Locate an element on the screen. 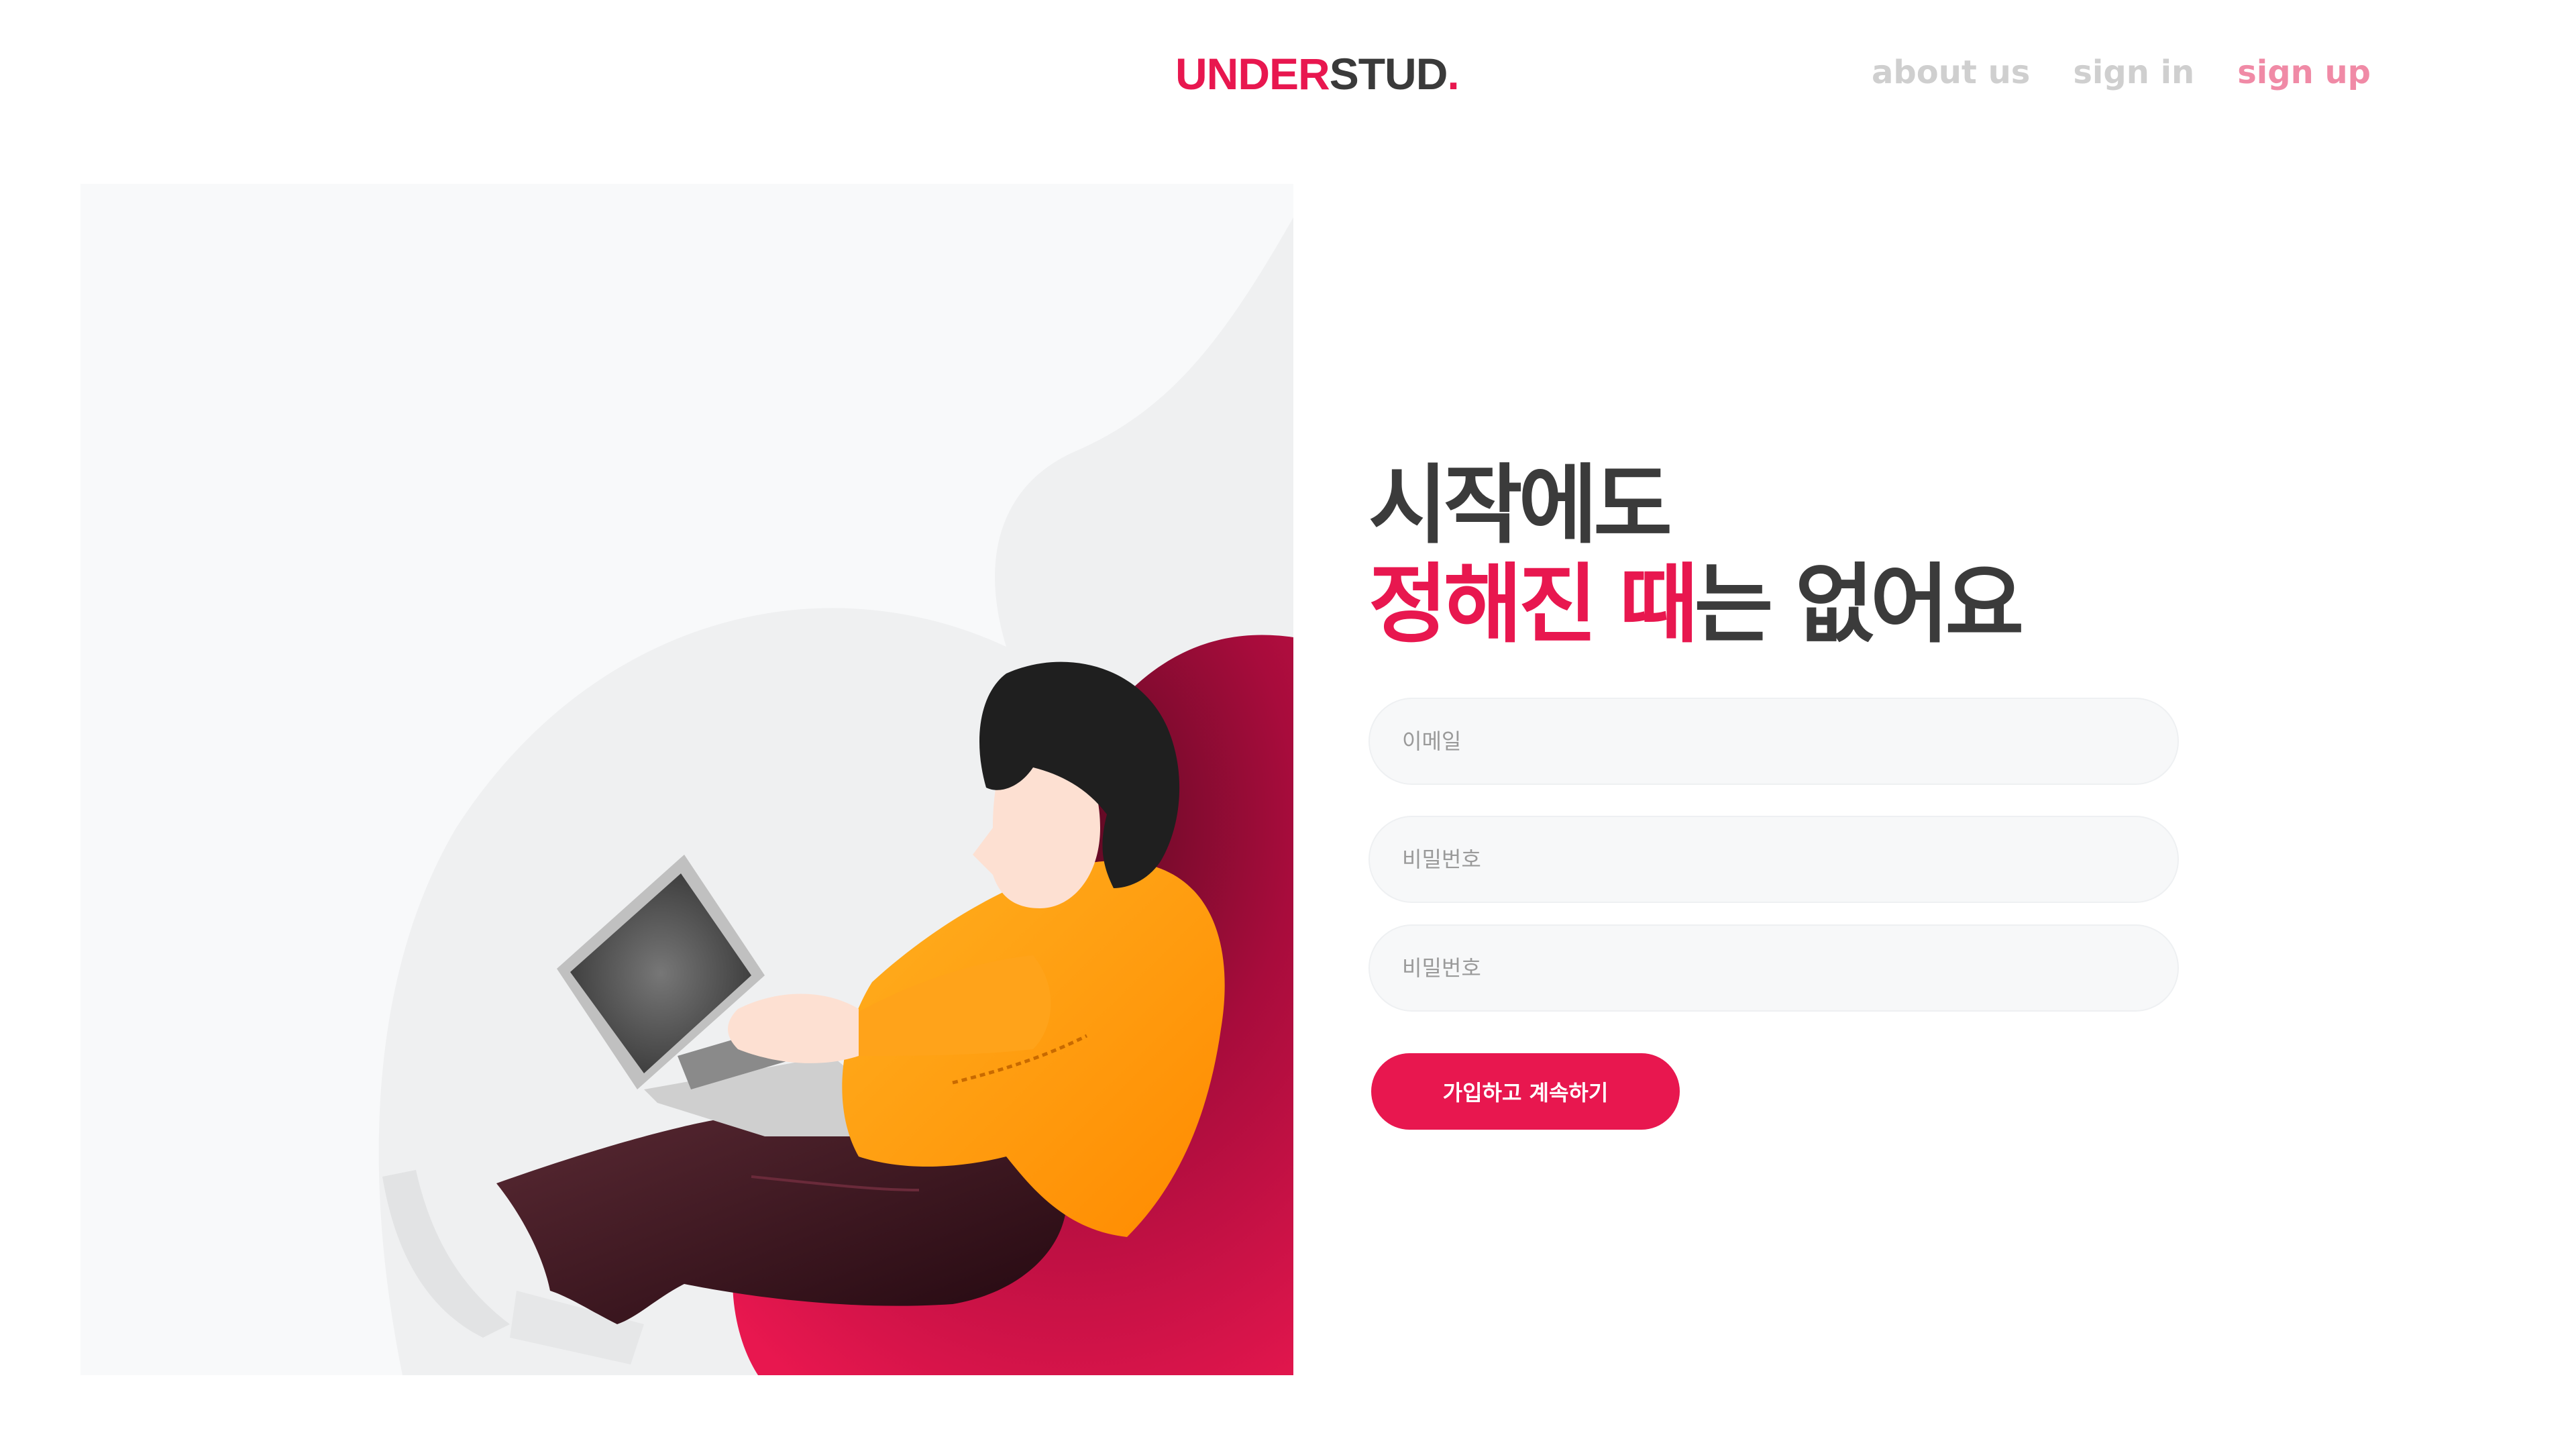 The height and width of the screenshot is (1449, 2576). hero-line-2: 정해진 때는 없어요 is located at coordinates (1696, 605).